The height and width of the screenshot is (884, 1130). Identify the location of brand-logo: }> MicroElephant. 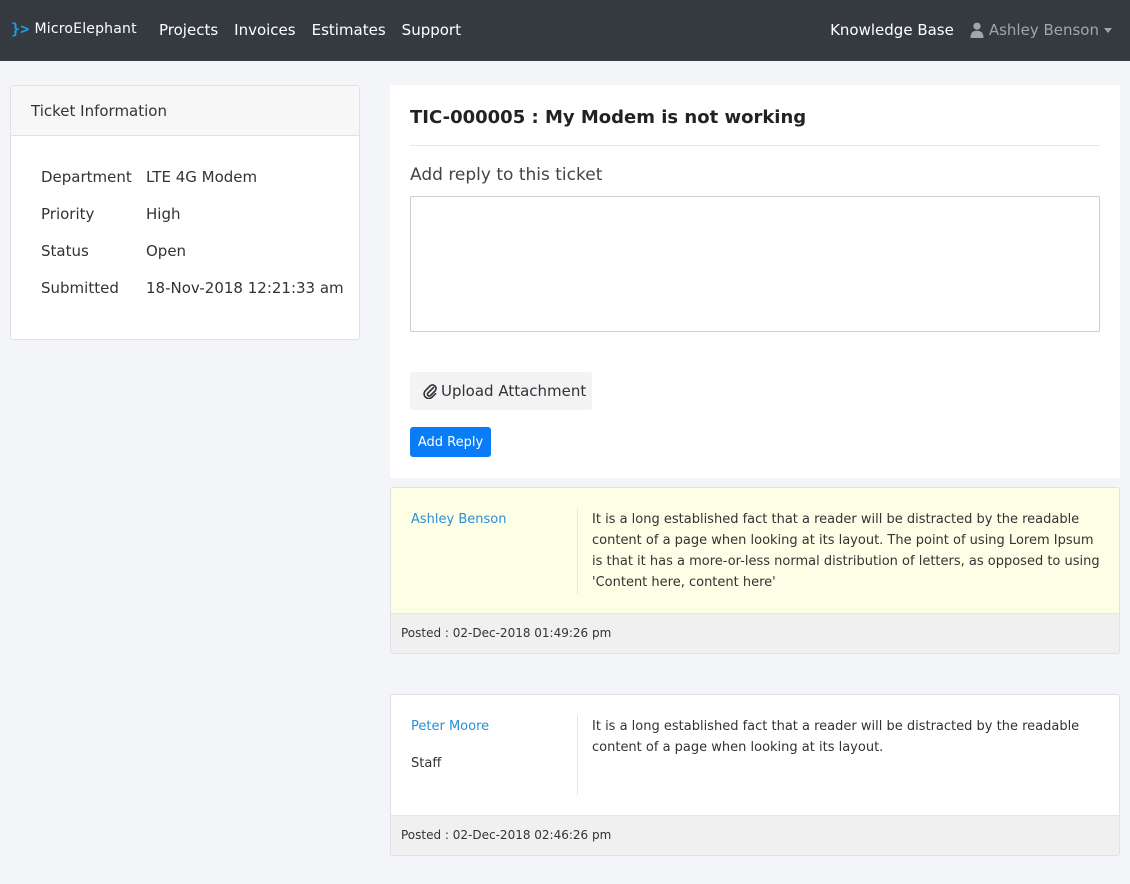
(74, 29).